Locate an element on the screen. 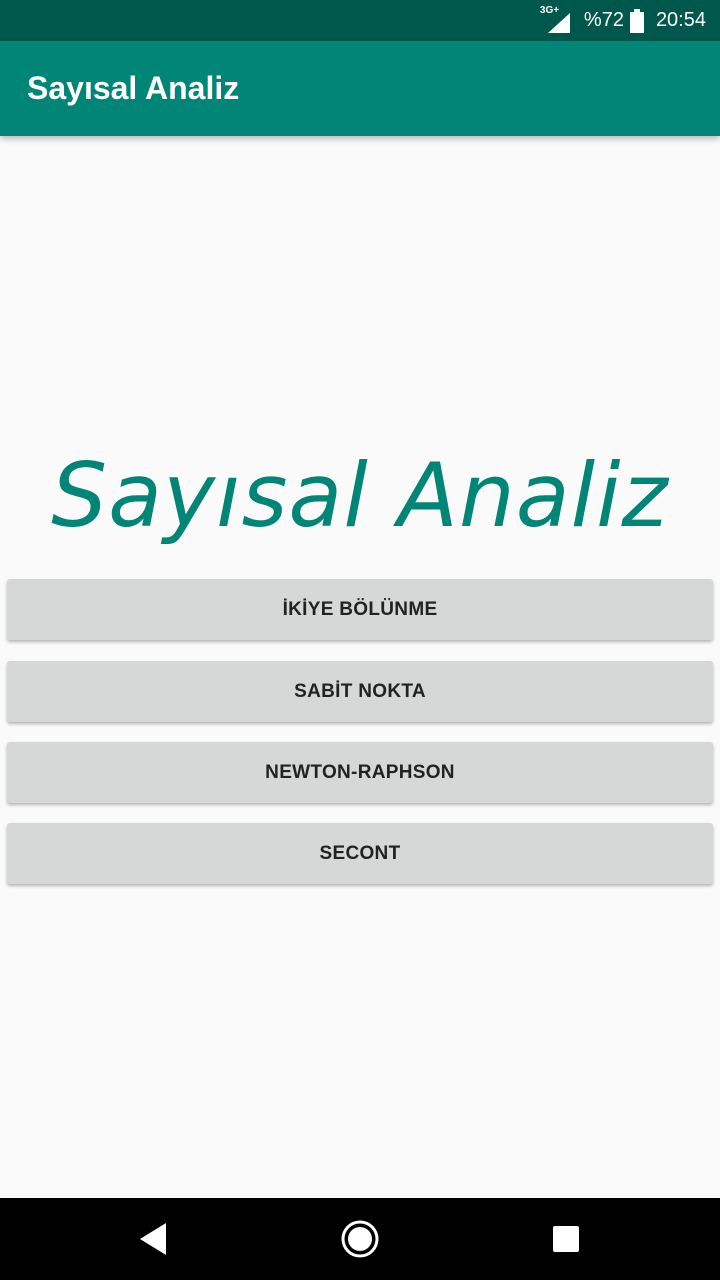 The image size is (720, 1280). back-icon is located at coordinates (153, 1239).